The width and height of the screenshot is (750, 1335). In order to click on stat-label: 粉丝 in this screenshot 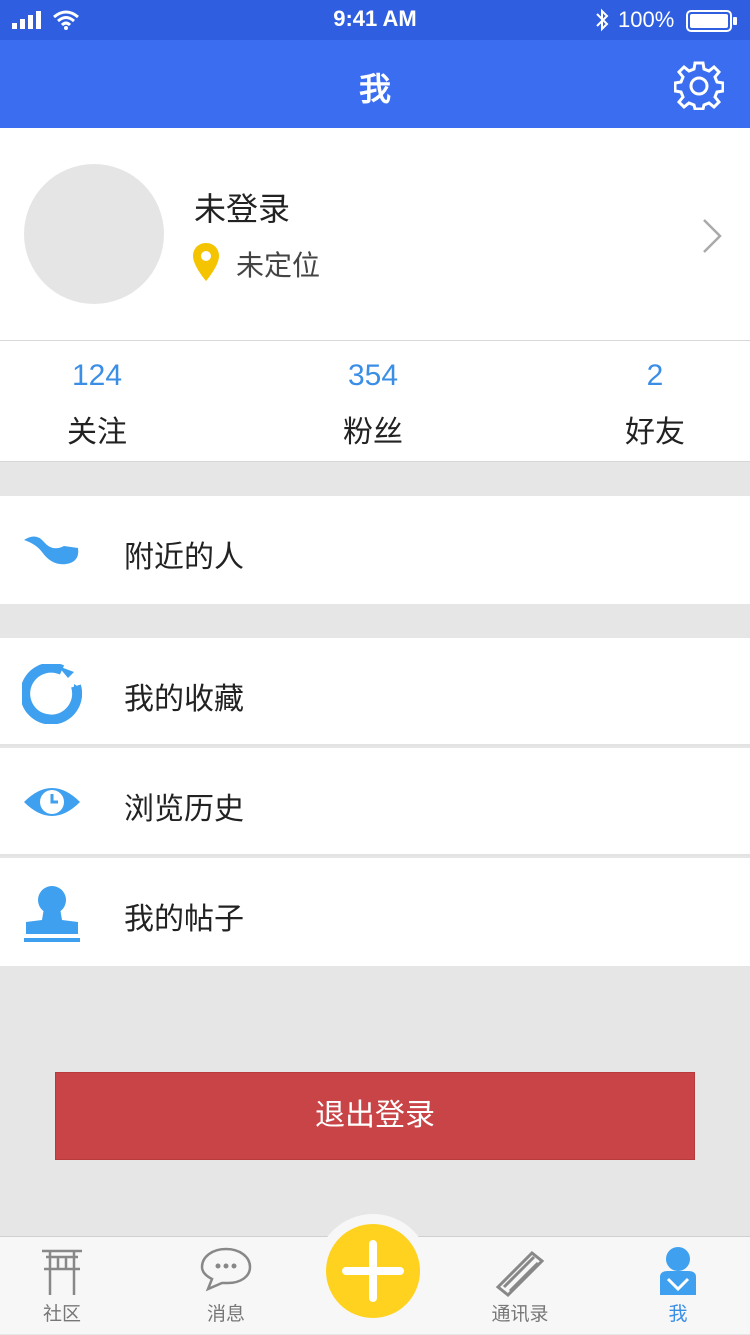, I will do `click(373, 432)`.